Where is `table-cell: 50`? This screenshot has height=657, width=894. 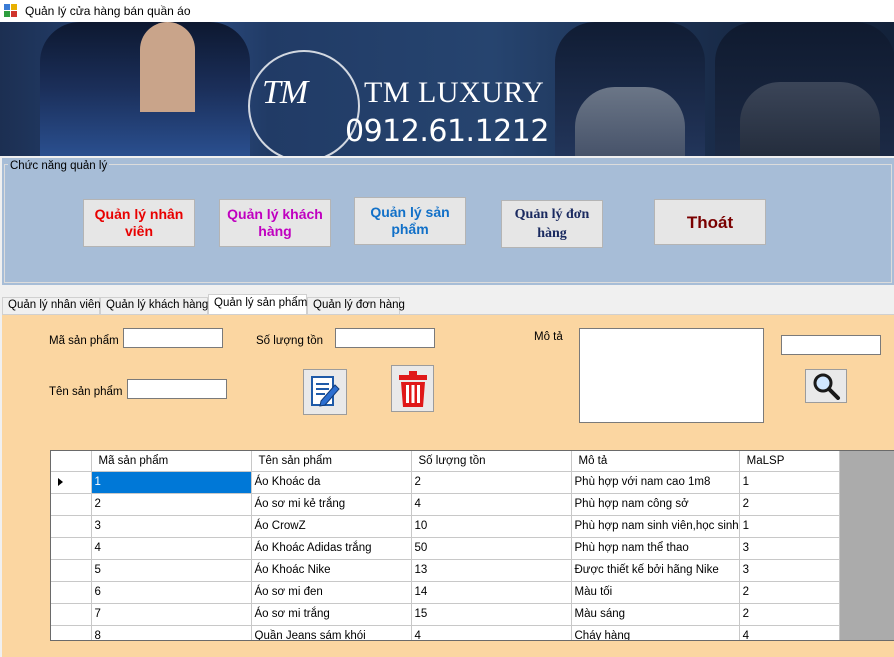
table-cell: 50 is located at coordinates (491, 548).